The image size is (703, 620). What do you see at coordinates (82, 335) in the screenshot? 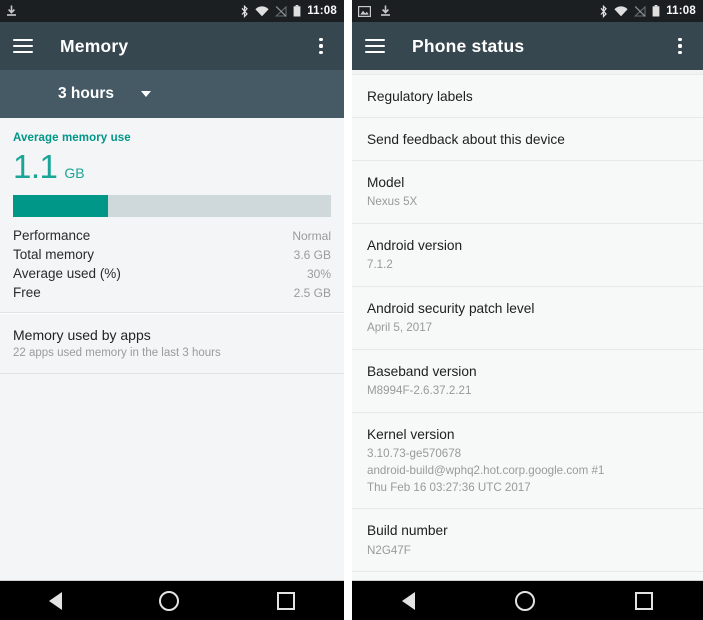
I see `memory-used-by-apps-title: Memory used by apps` at bounding box center [82, 335].